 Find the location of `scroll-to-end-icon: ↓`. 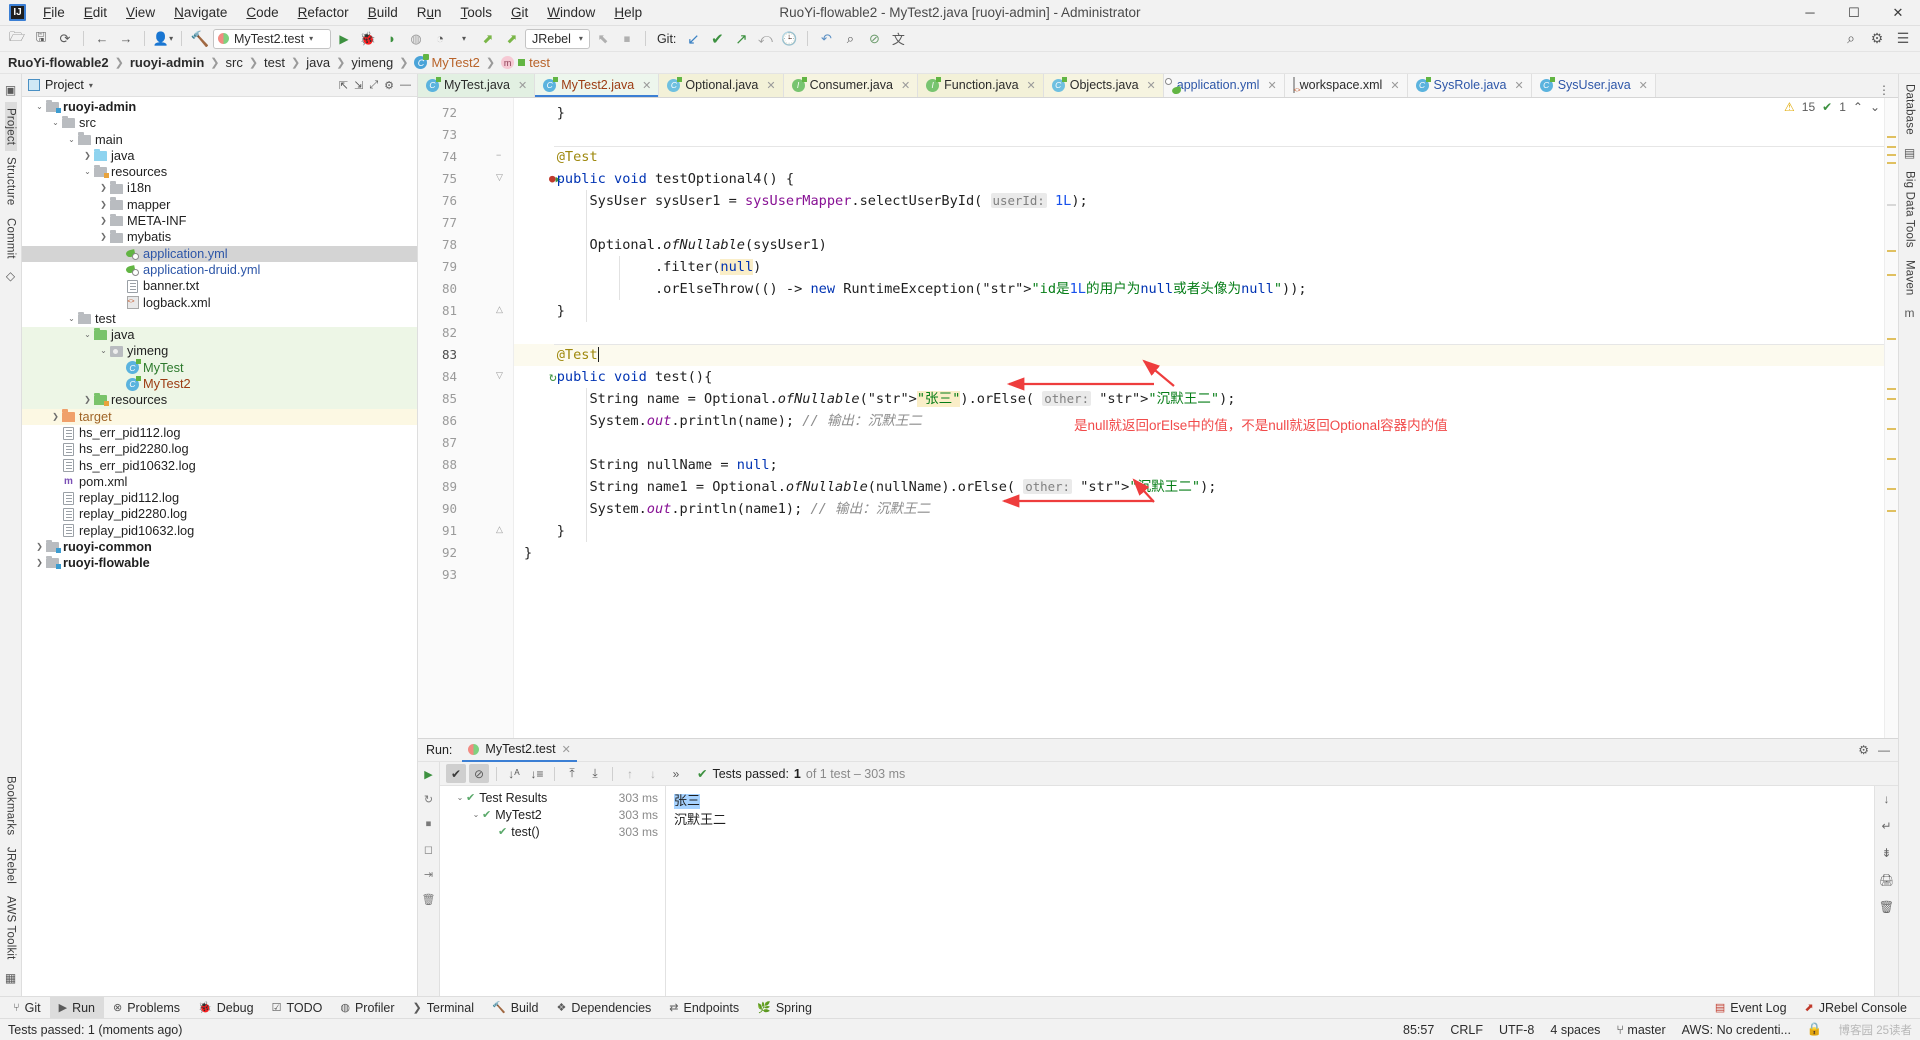

scroll-to-end-icon: ↓ is located at coordinates (1887, 799).